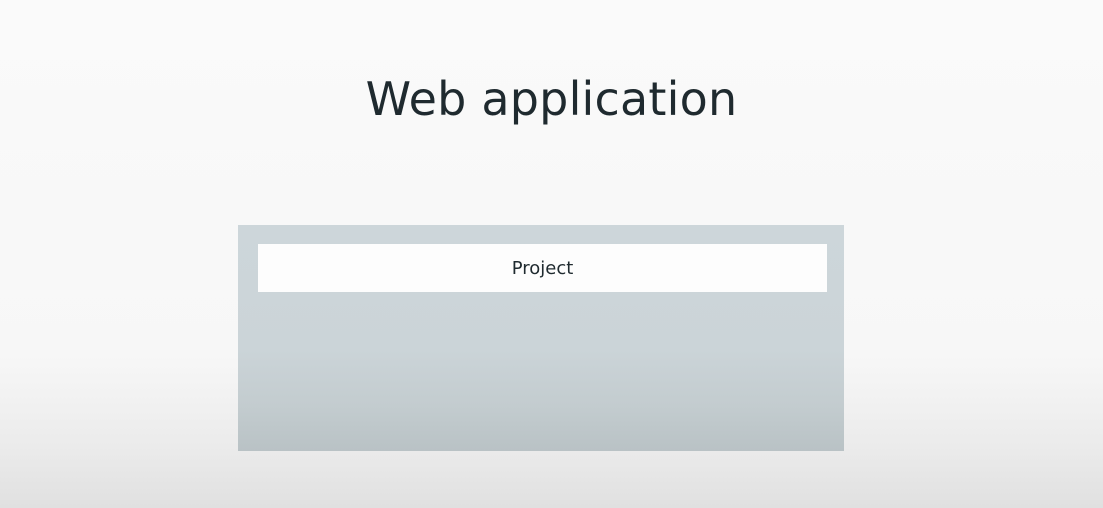 The width and height of the screenshot is (1103, 508). I want to click on project-label: Project, so click(542, 268).